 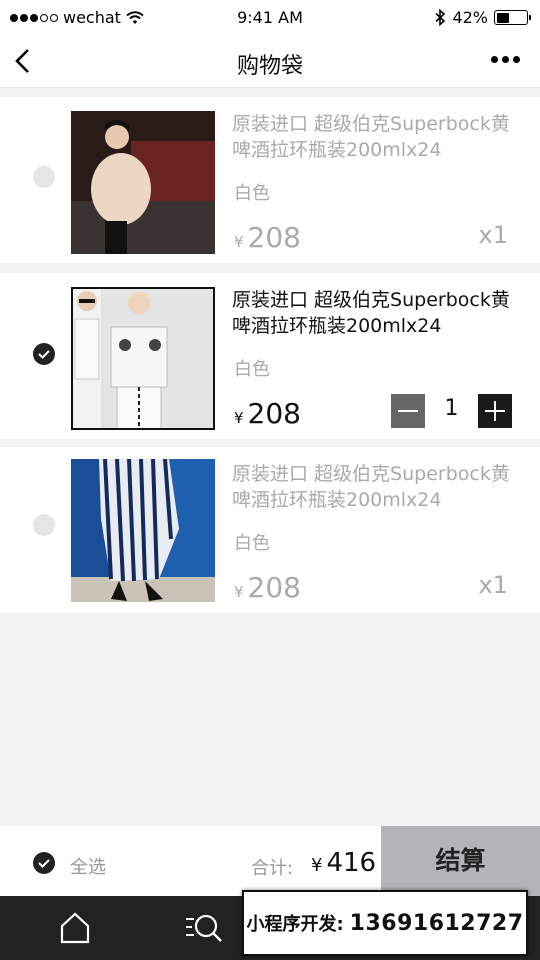 What do you see at coordinates (494, 59) in the screenshot?
I see `more-dots-icon` at bounding box center [494, 59].